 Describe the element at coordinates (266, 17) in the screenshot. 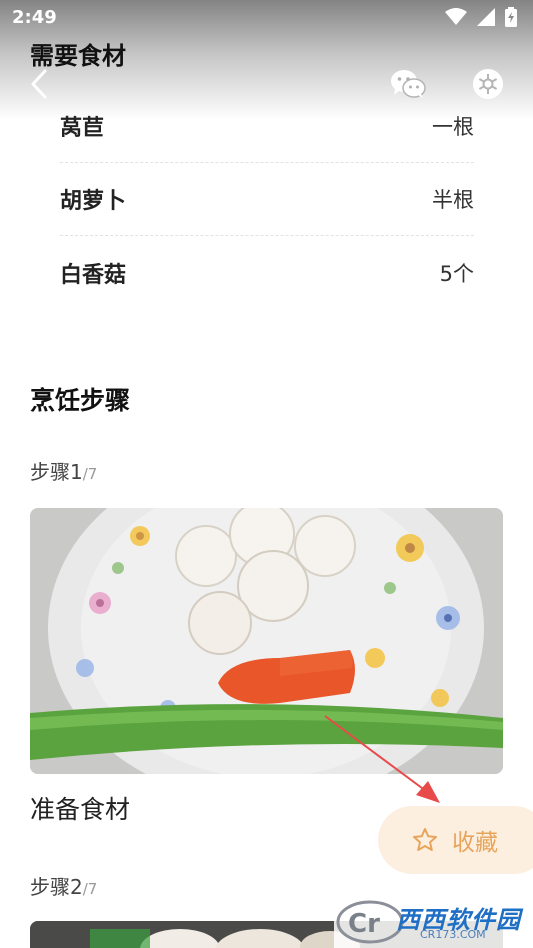

I see `status-bar: 2:49` at that location.